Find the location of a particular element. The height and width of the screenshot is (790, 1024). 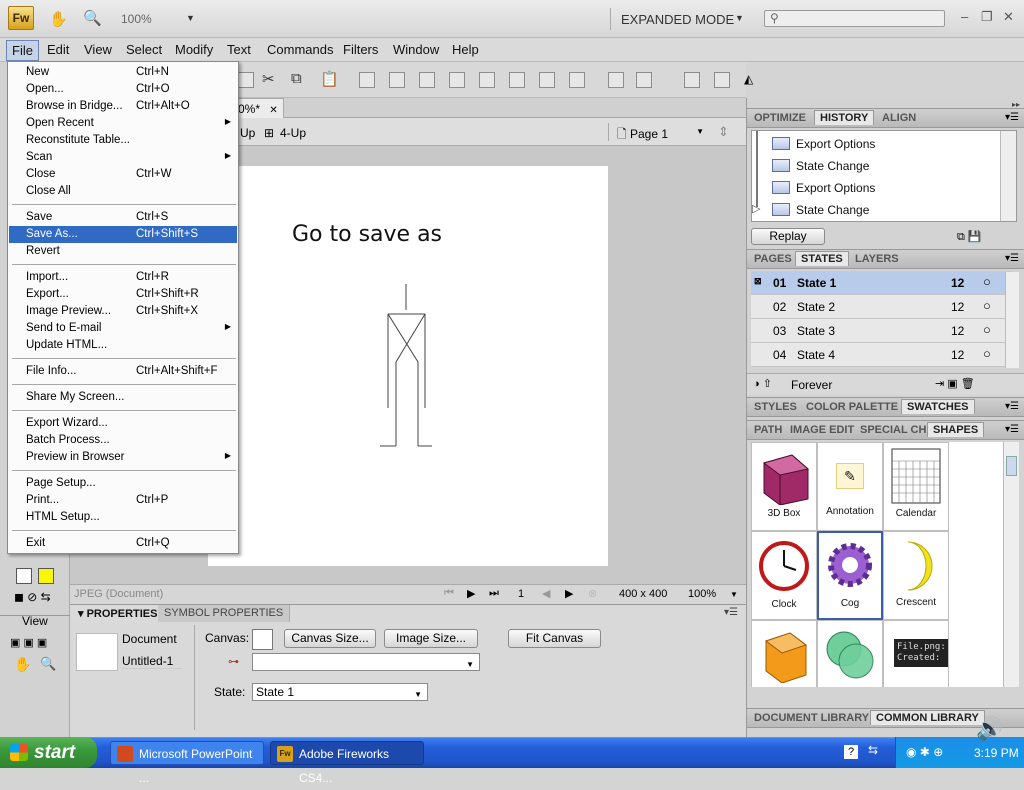

play-icon: ▶ is located at coordinates (471, 593).